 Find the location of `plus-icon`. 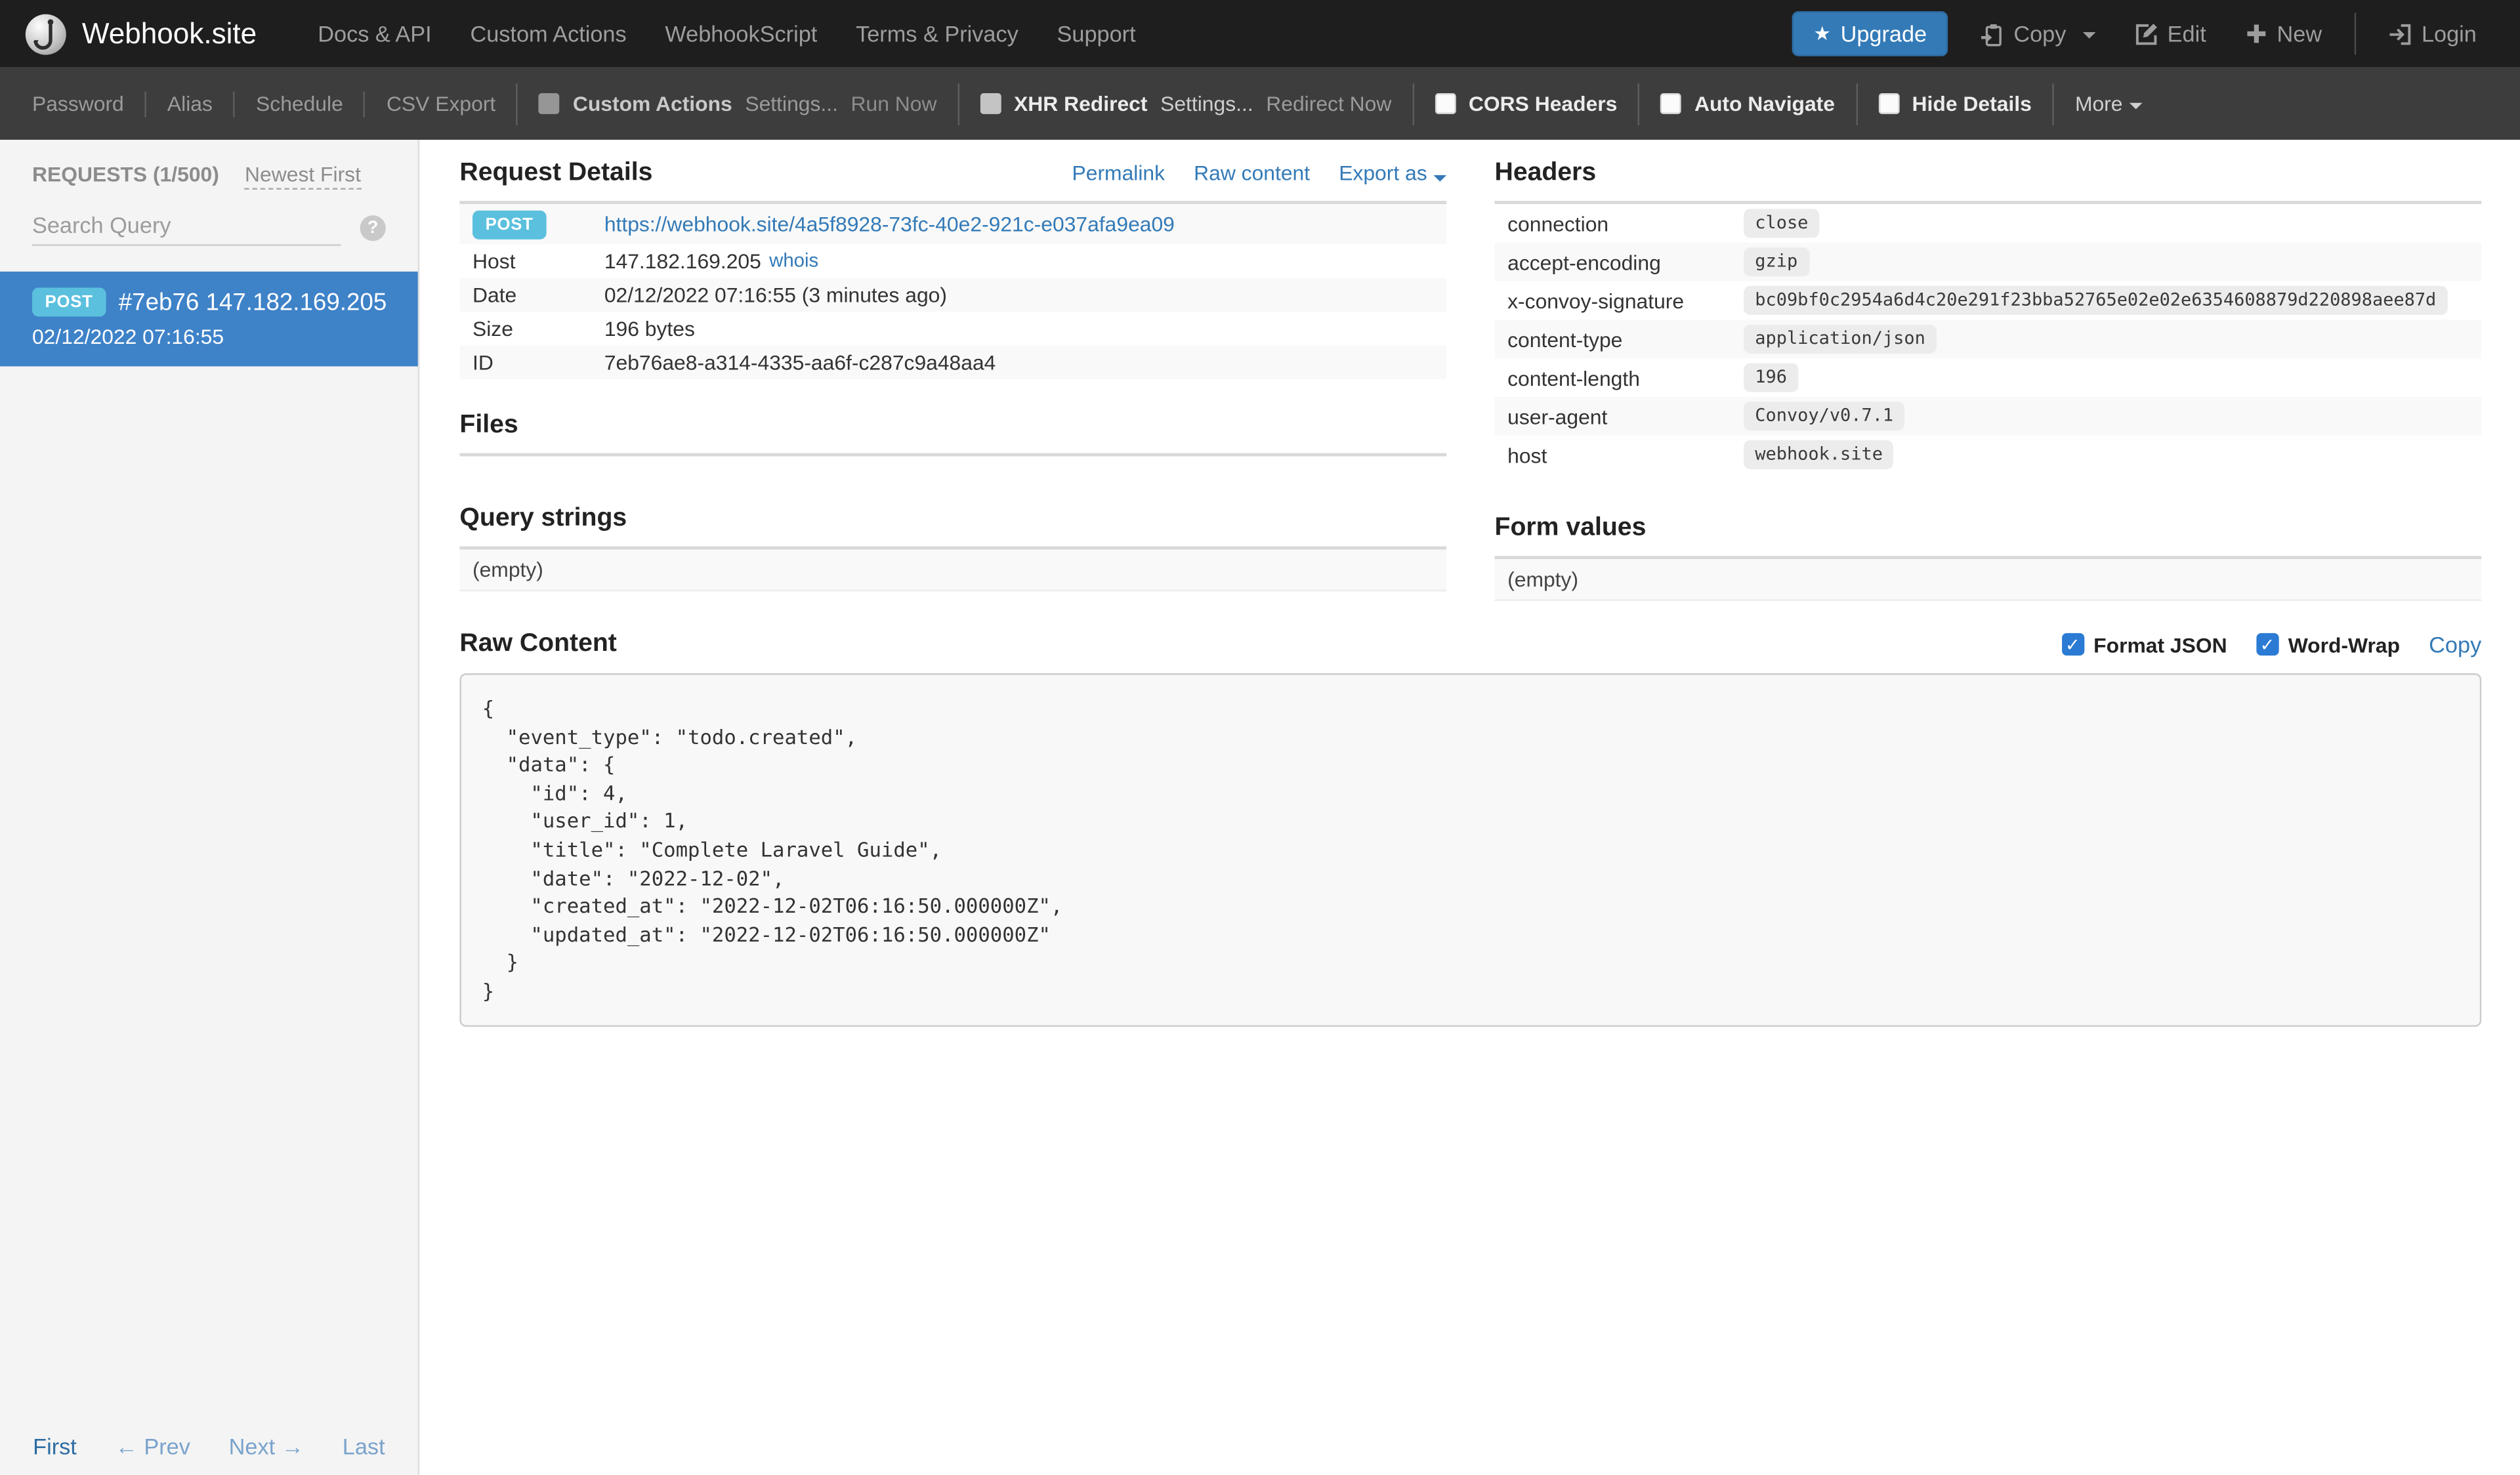

plus-icon is located at coordinates (2255, 33).